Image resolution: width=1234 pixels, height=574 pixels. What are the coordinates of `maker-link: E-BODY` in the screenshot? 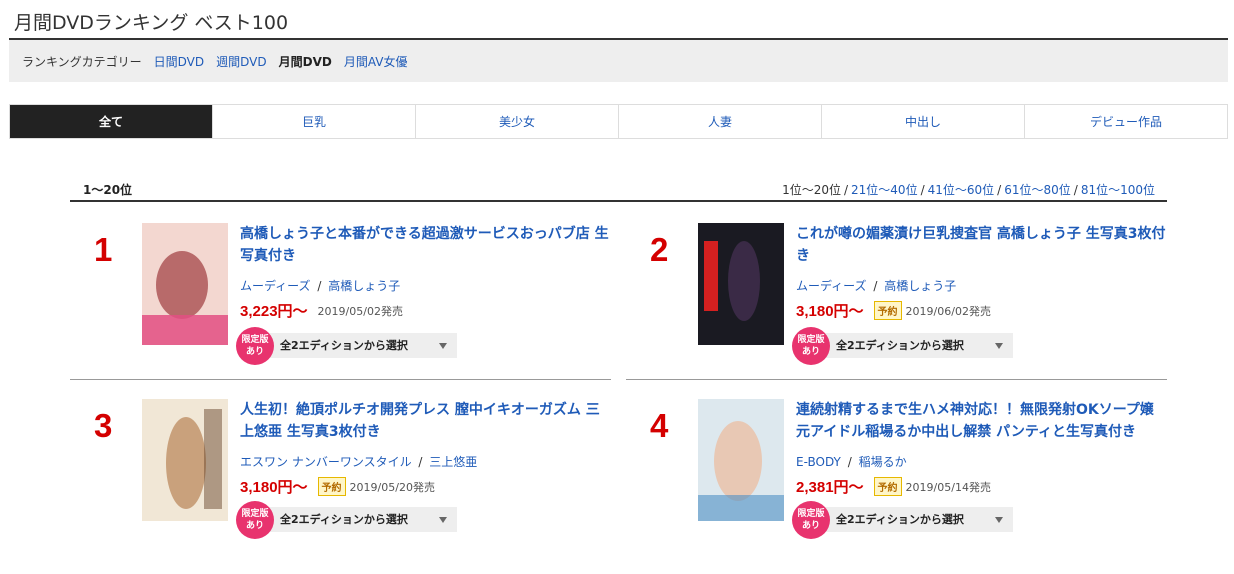 It's located at (818, 462).